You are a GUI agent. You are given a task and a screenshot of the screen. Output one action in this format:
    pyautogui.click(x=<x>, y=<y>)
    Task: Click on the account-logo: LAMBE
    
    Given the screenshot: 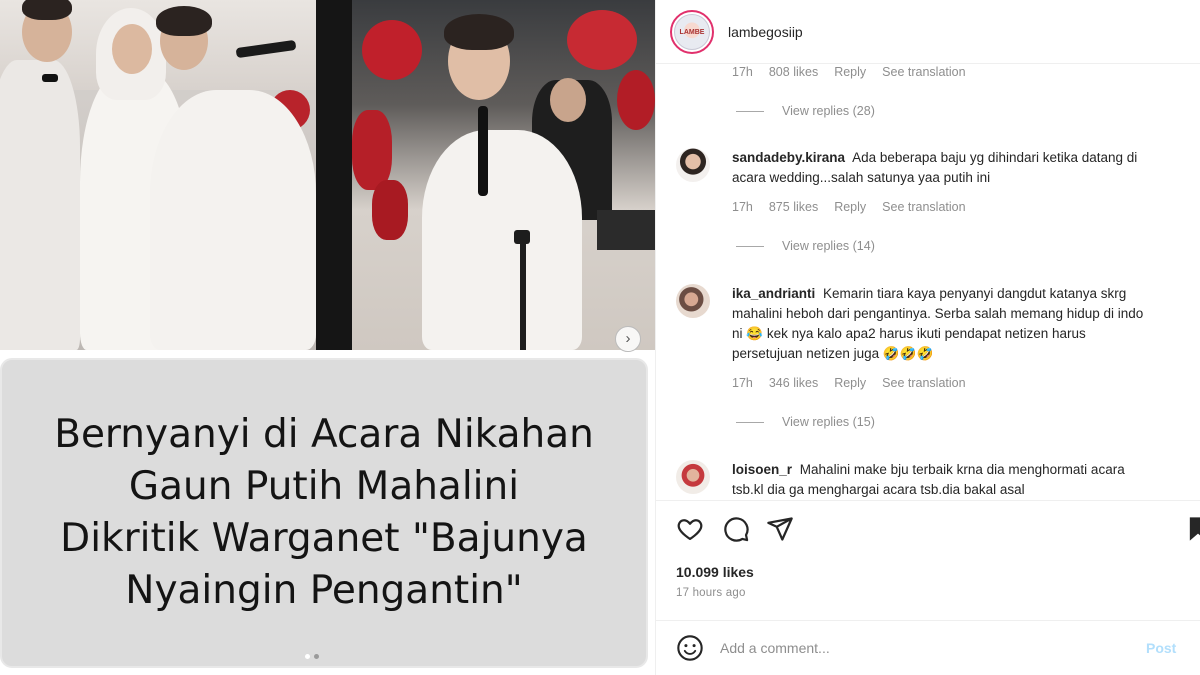 What is the action you would take?
    pyautogui.click(x=692, y=31)
    